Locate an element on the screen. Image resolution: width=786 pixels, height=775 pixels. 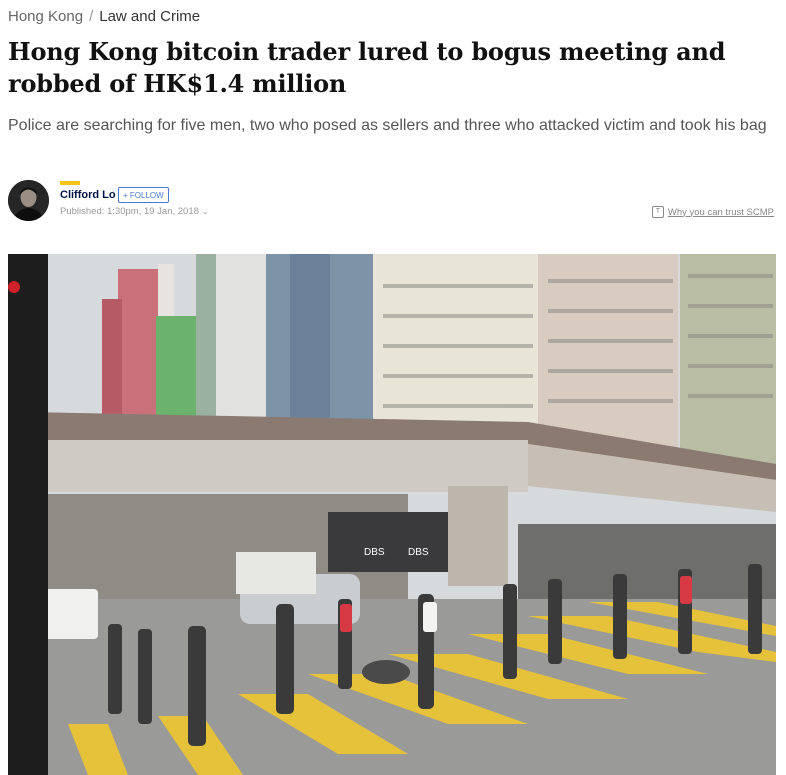
dbs-sign-2: DBS is located at coordinates (418, 552).